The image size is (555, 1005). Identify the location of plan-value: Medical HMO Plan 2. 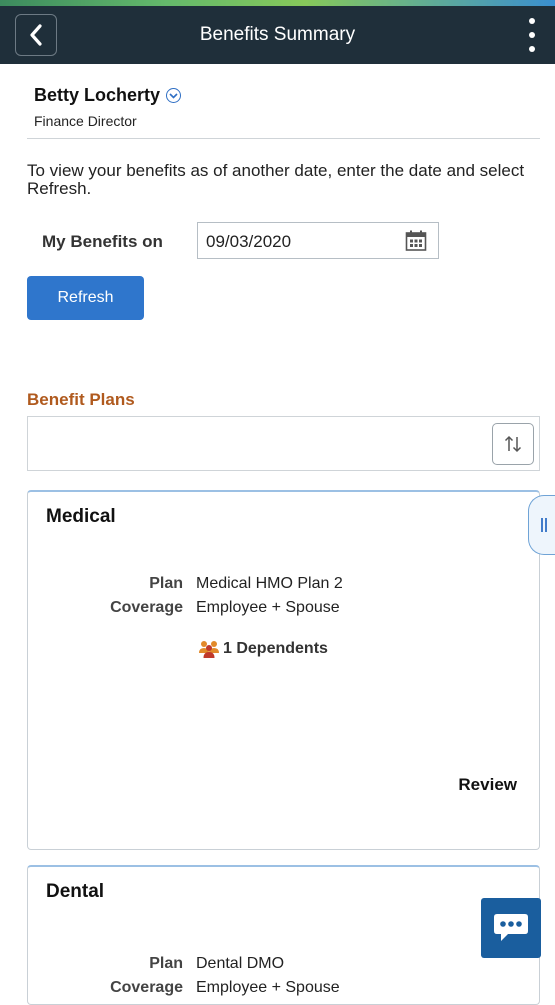
(269, 583).